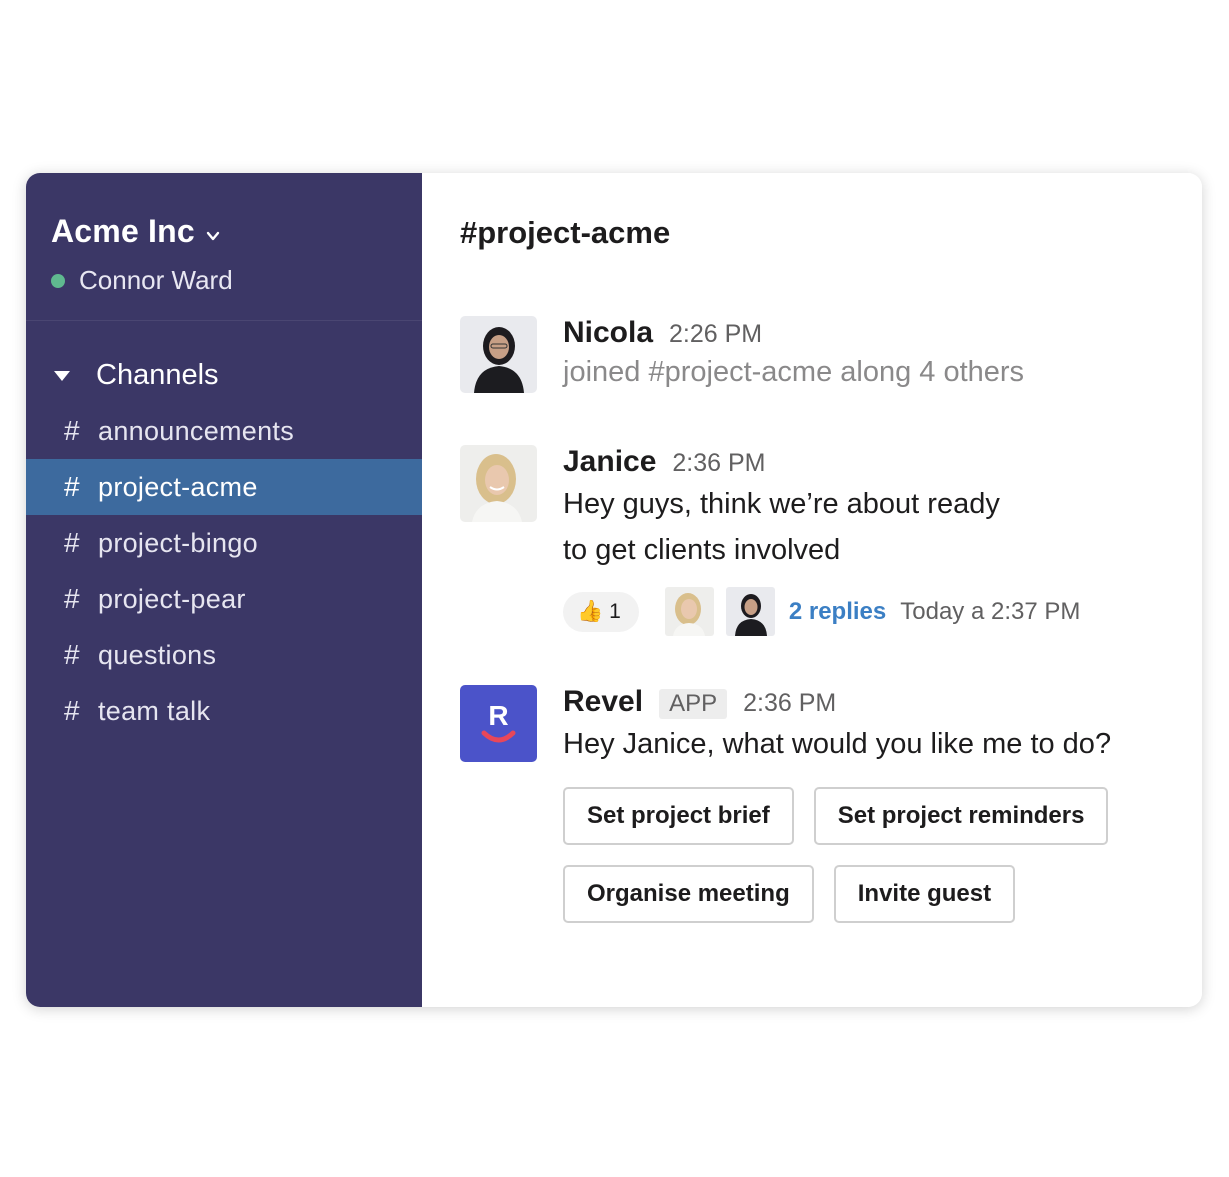 This screenshot has height=1177, width=1229. What do you see at coordinates (213, 235) in the screenshot?
I see `chevron-down-icon` at bounding box center [213, 235].